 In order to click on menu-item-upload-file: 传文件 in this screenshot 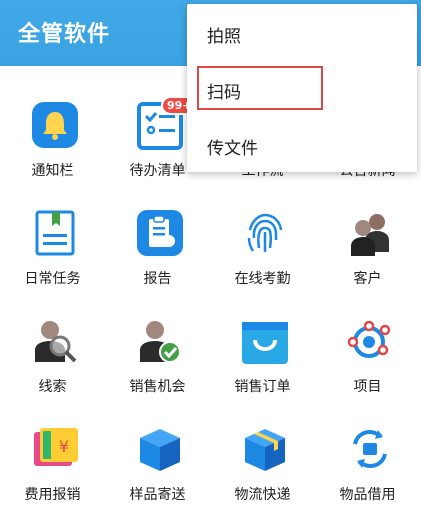, I will do `click(302, 146)`.